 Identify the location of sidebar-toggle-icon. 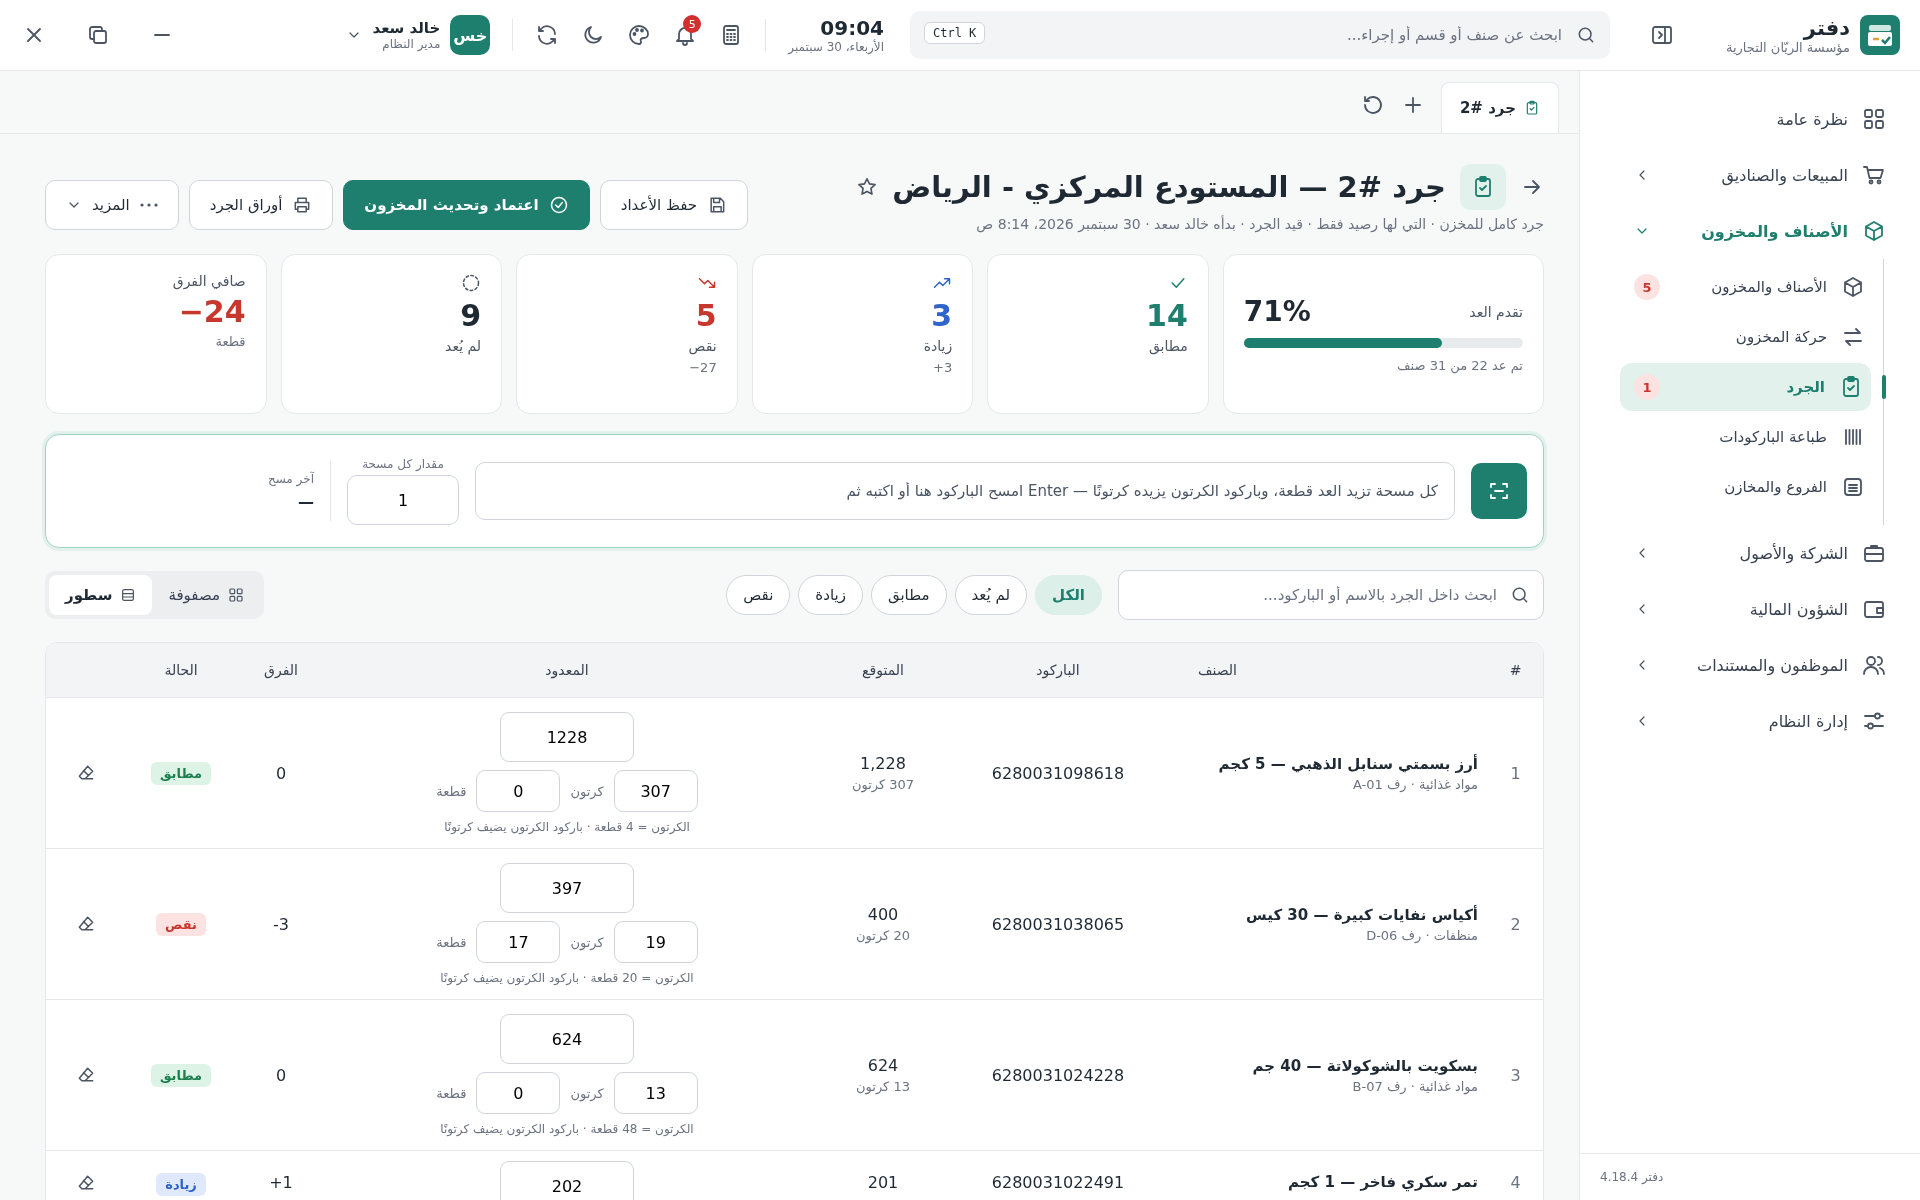
(1662, 35).